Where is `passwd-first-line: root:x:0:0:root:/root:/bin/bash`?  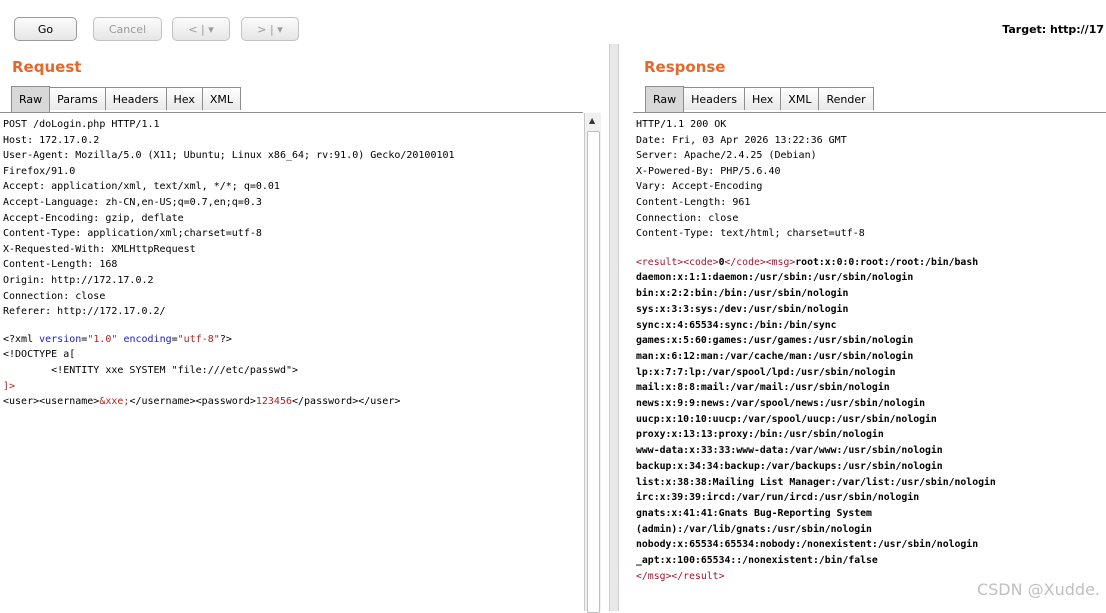 passwd-first-line: root:x:0:0:root:/root:/bin/bash is located at coordinates (887, 262).